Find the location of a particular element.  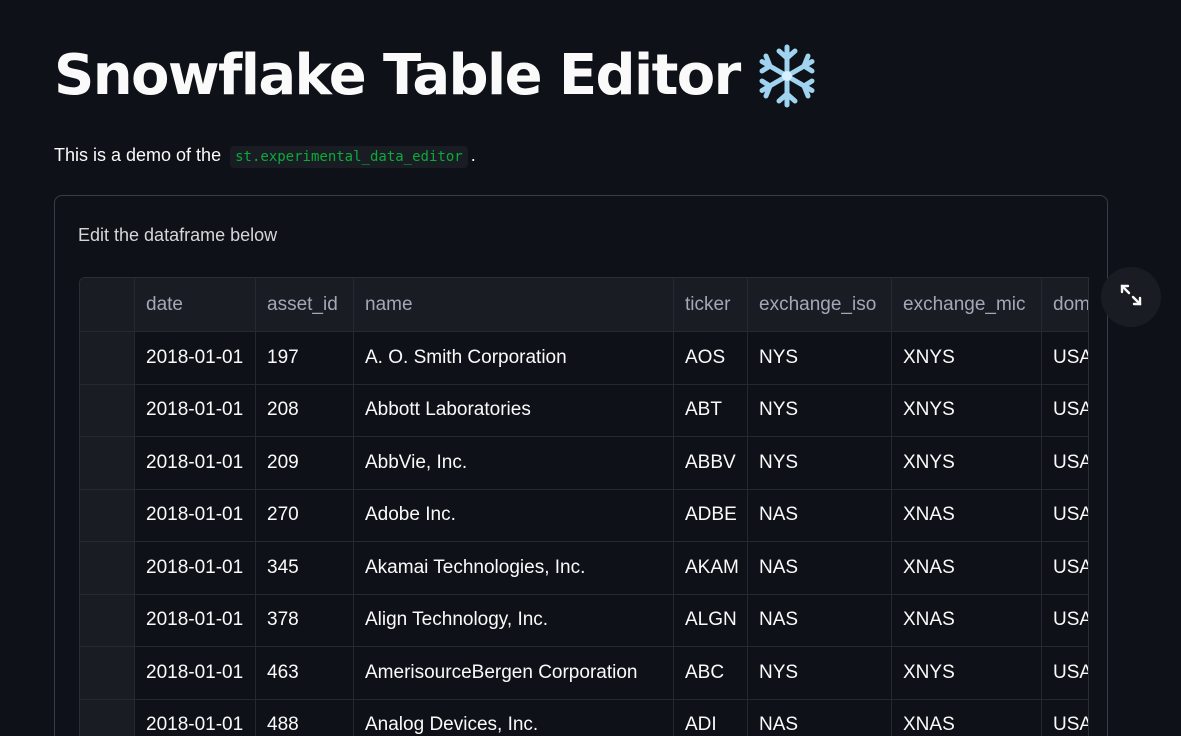

table-cell-ticker: ADBE is located at coordinates (711, 515).